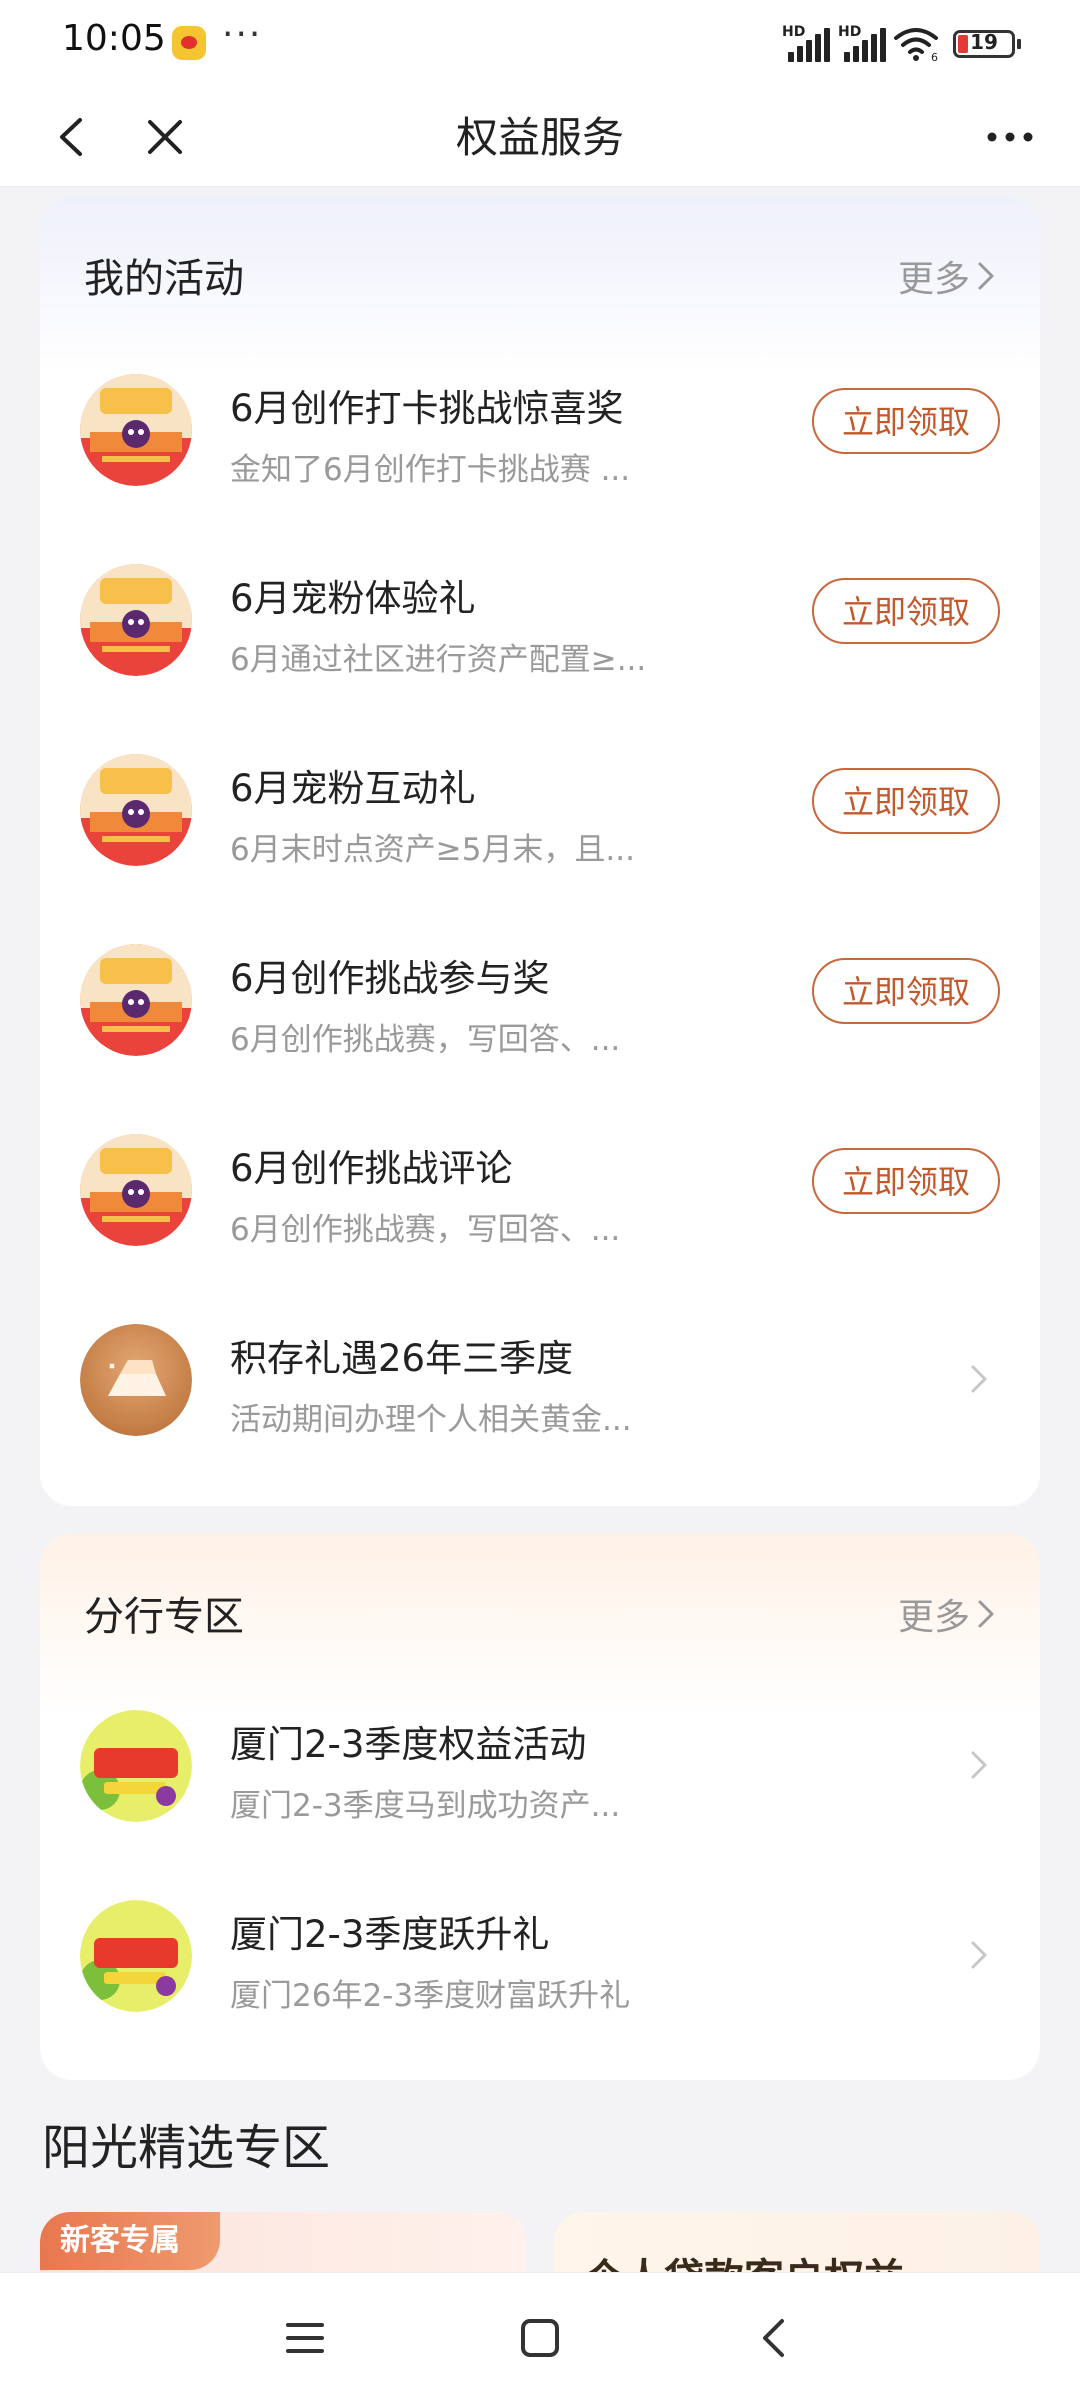 Image resolution: width=1080 pixels, height=2401 pixels. What do you see at coordinates (540, 619) in the screenshot?
I see `activity-row: 6月宠粉体验礼 6月通过社区进行资产配置≥... 立即领取` at bounding box center [540, 619].